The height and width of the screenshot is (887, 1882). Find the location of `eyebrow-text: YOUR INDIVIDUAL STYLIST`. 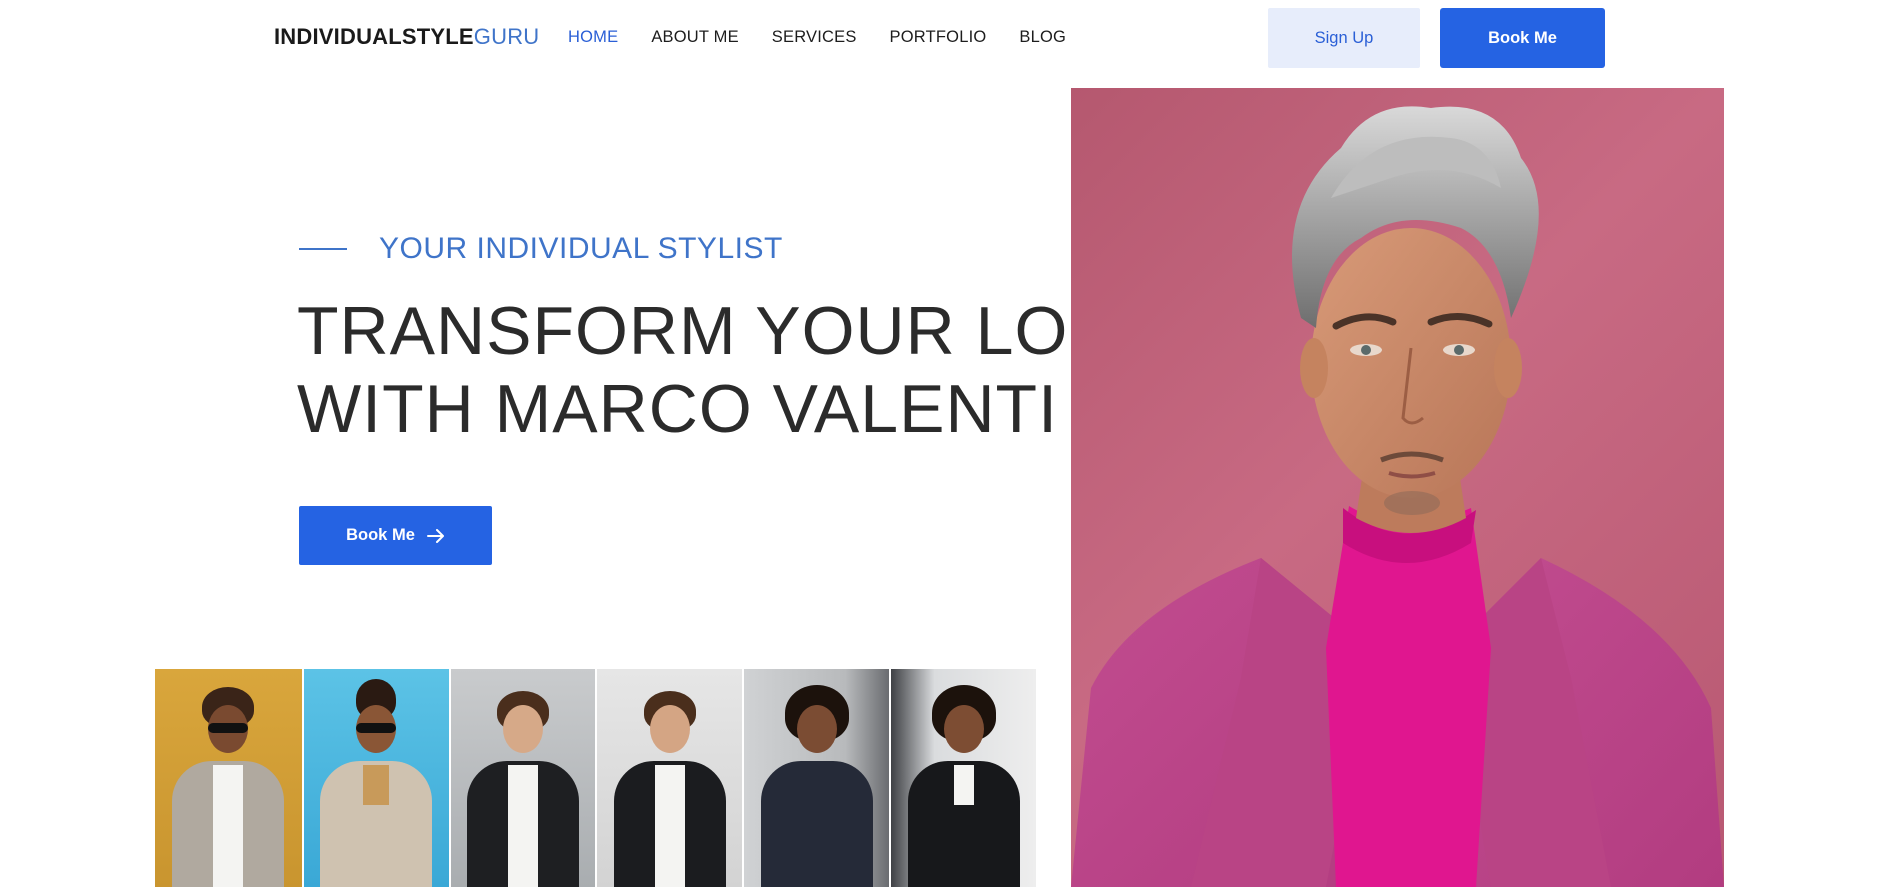

eyebrow-text: YOUR INDIVIDUAL STYLIST is located at coordinates (581, 248).